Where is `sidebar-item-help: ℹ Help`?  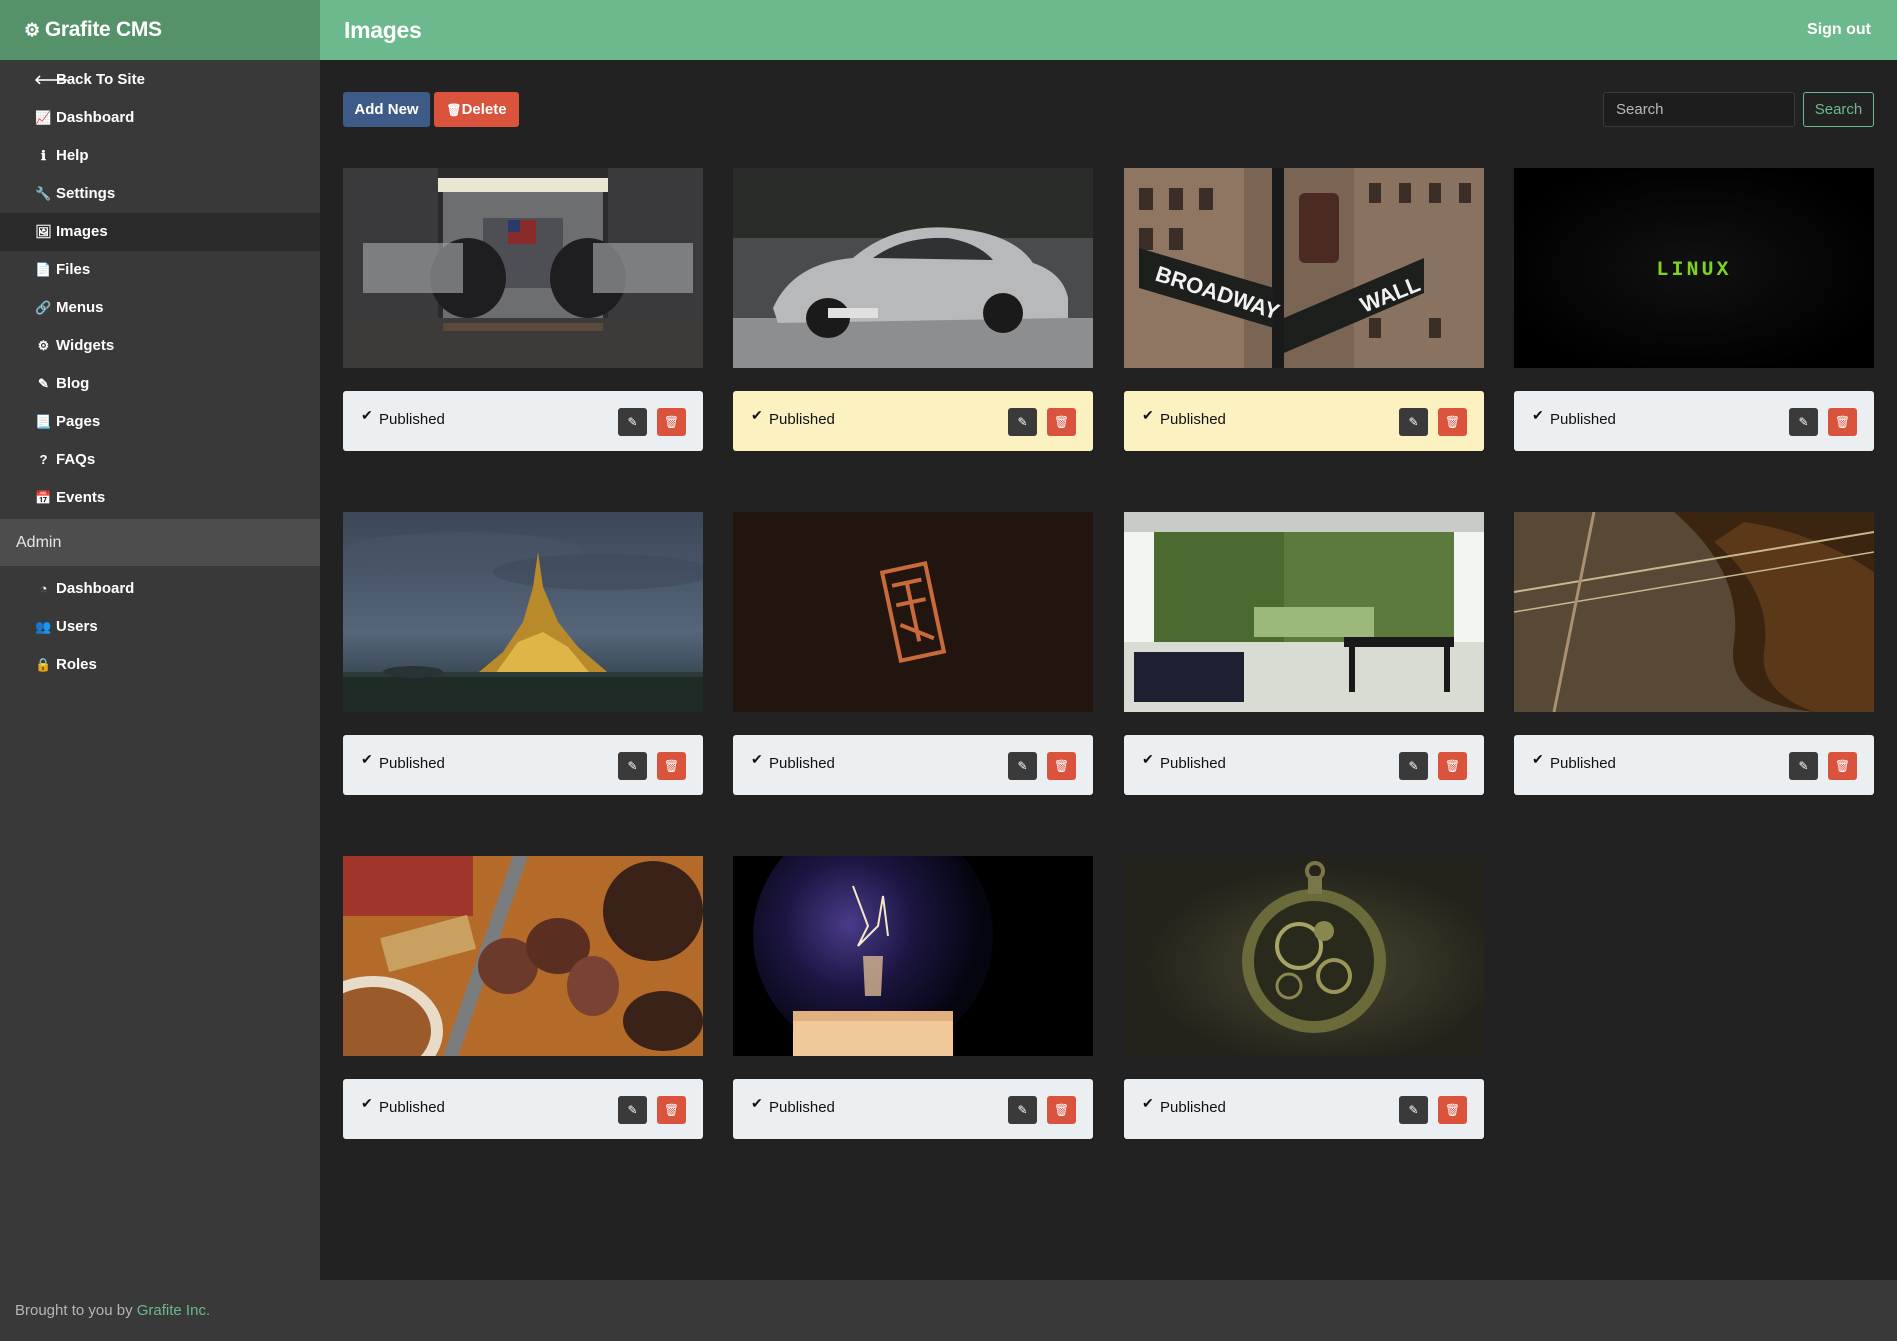 sidebar-item-help: ℹ Help is located at coordinates (160, 156).